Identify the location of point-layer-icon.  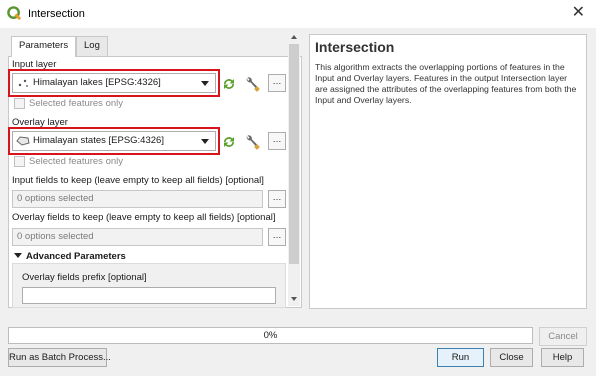
(23, 83).